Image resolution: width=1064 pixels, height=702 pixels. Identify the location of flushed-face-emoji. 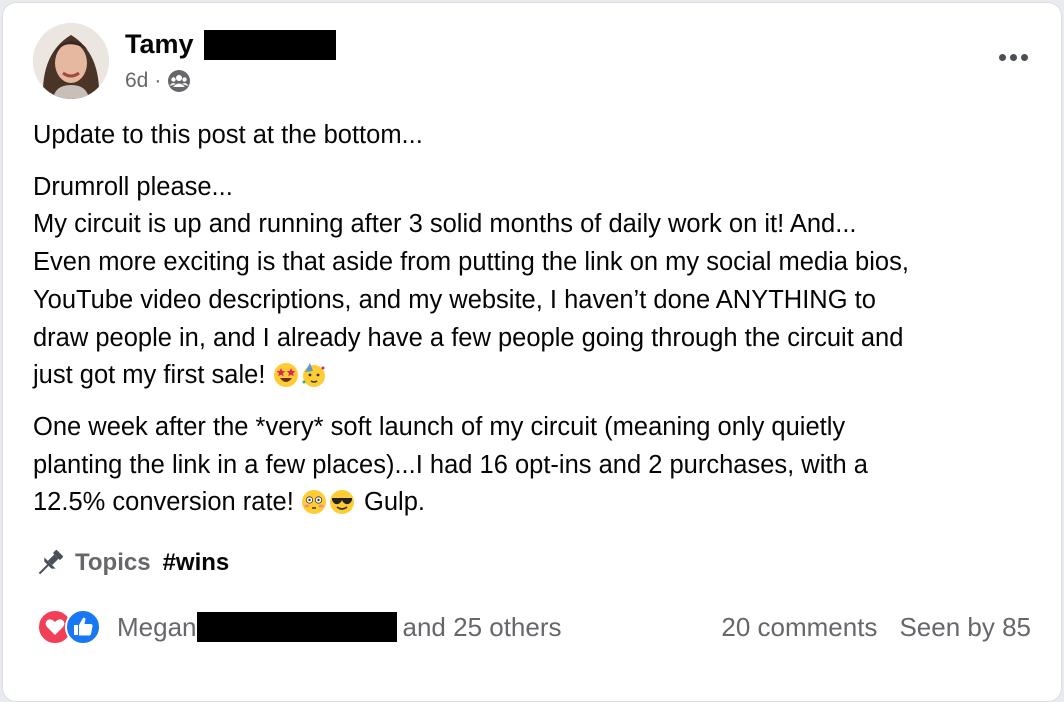
(313, 502).